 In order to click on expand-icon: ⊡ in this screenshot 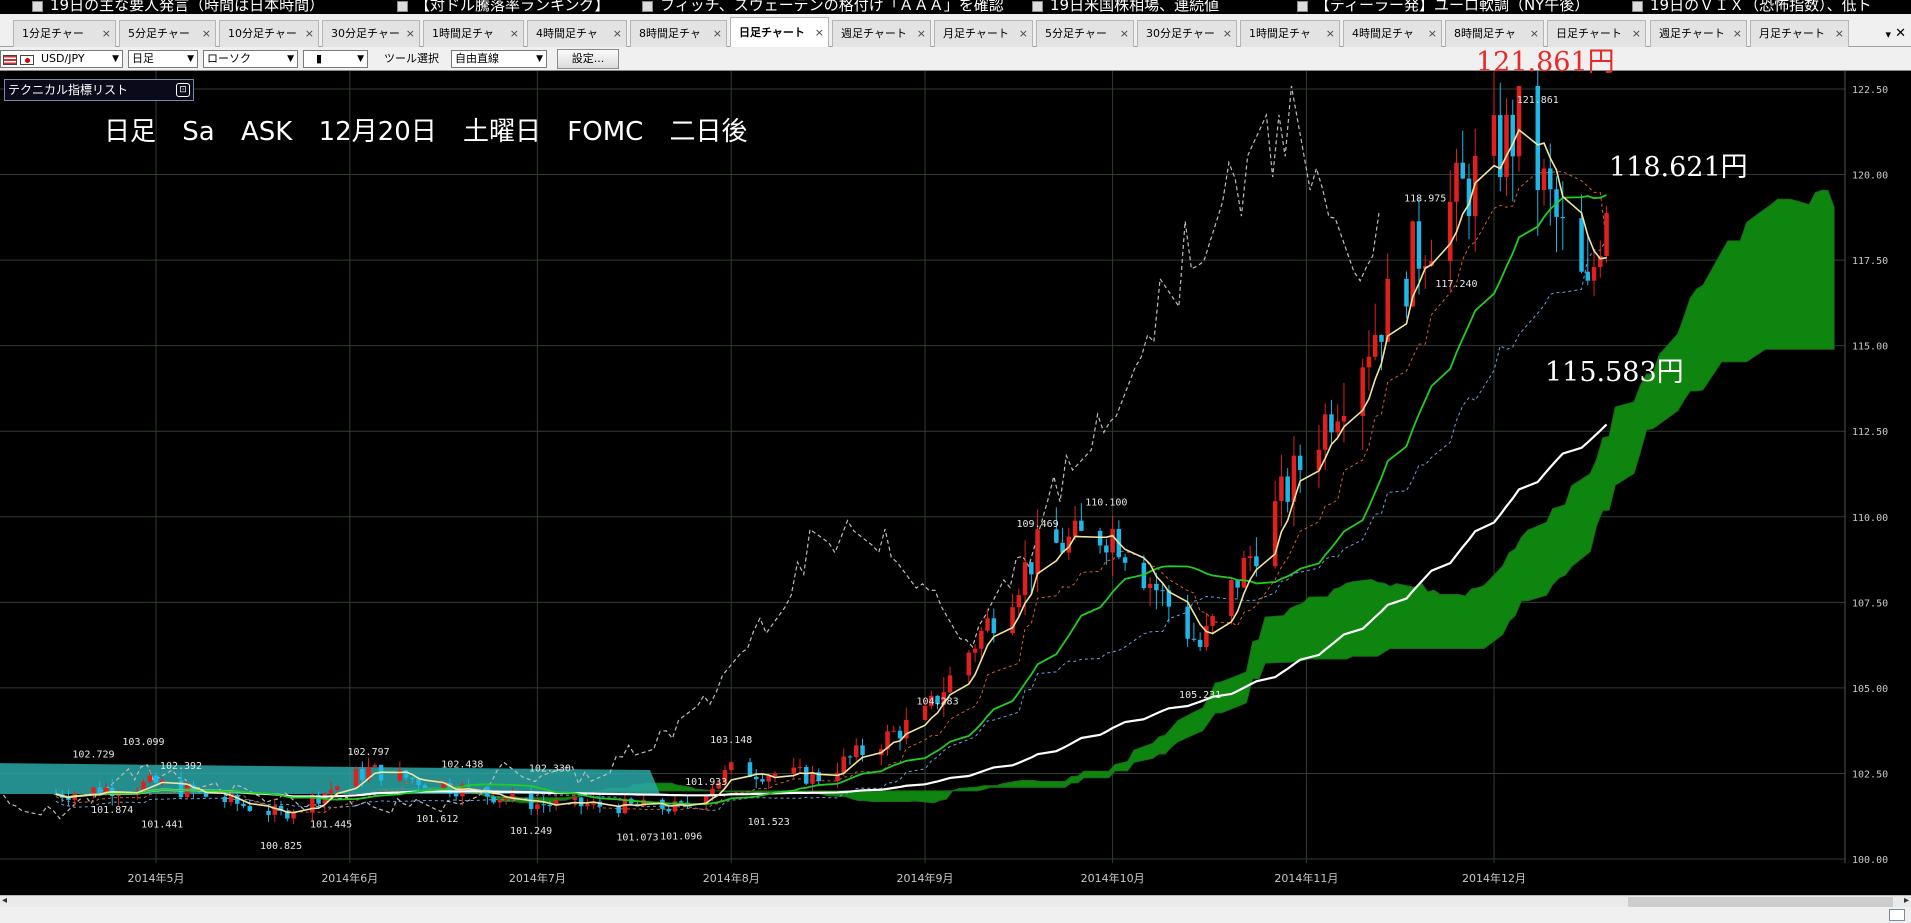, I will do `click(183, 90)`.